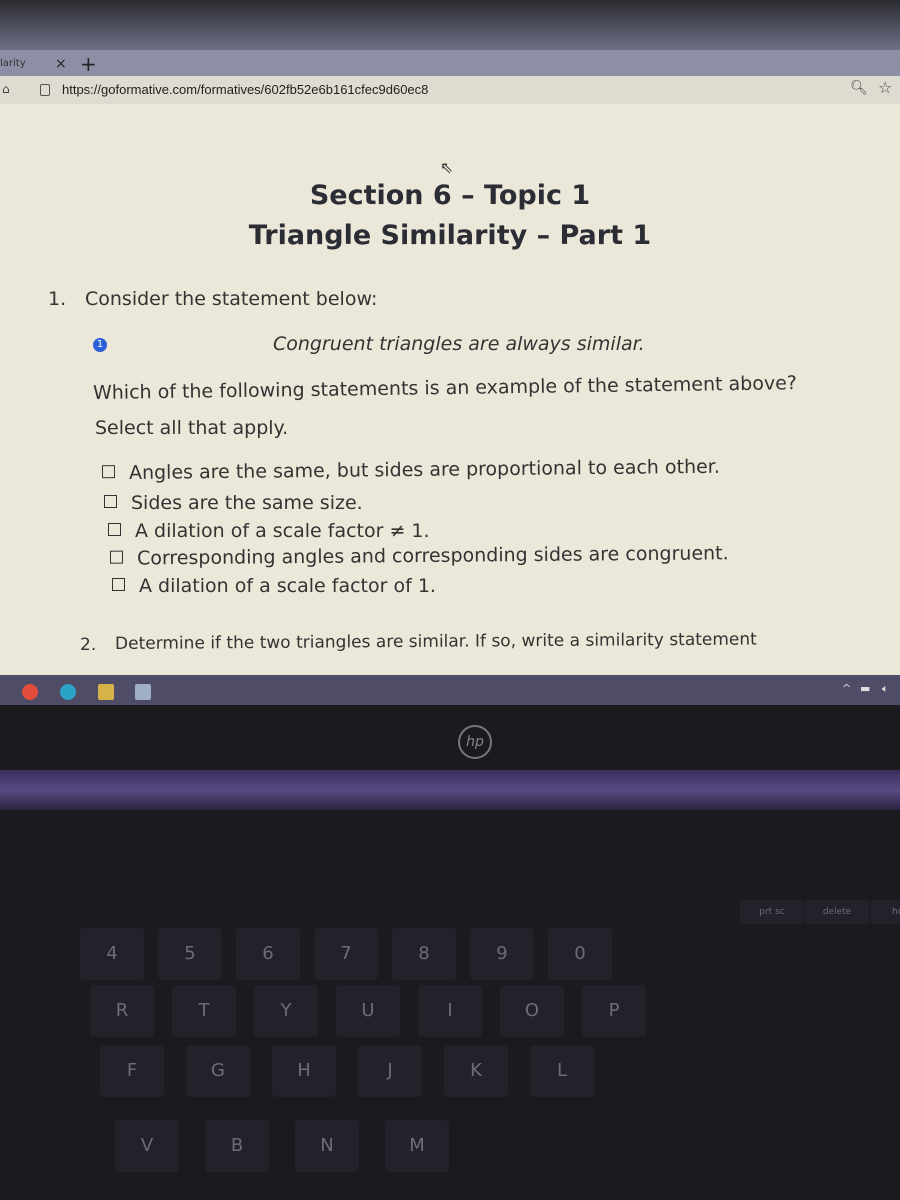 The height and width of the screenshot is (1200, 900). I want to click on letter-key: J, so click(390, 1071).